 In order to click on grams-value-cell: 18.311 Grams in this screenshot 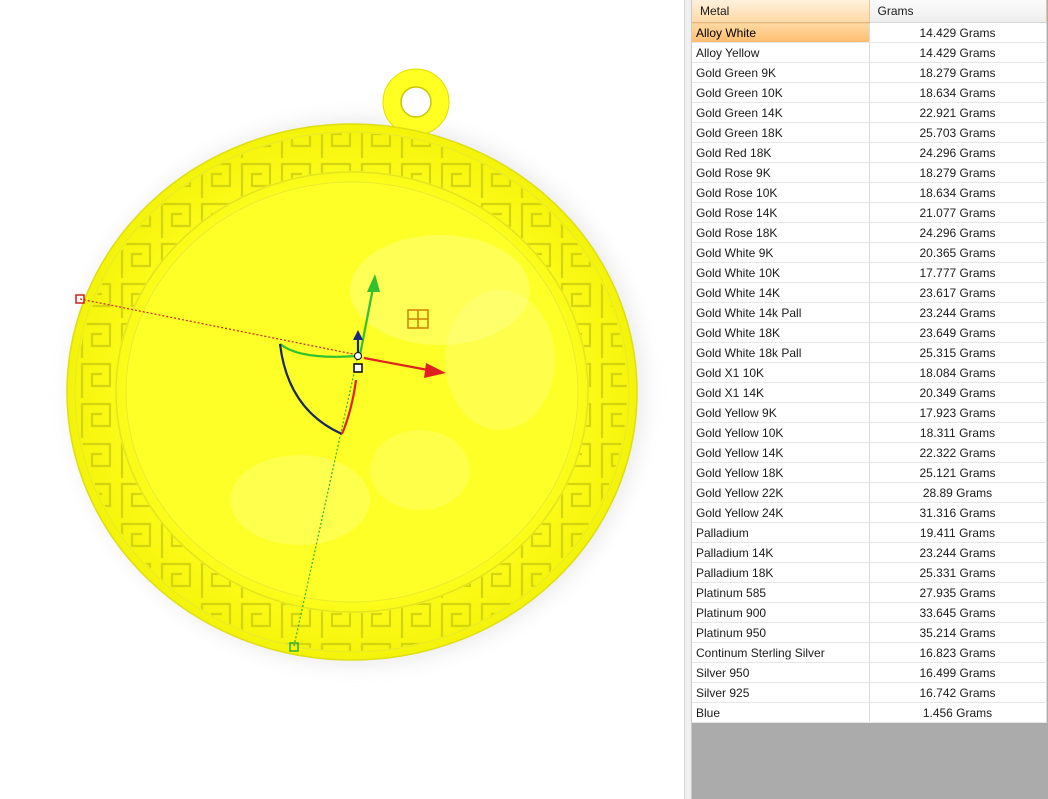, I will do `click(958, 432)`.